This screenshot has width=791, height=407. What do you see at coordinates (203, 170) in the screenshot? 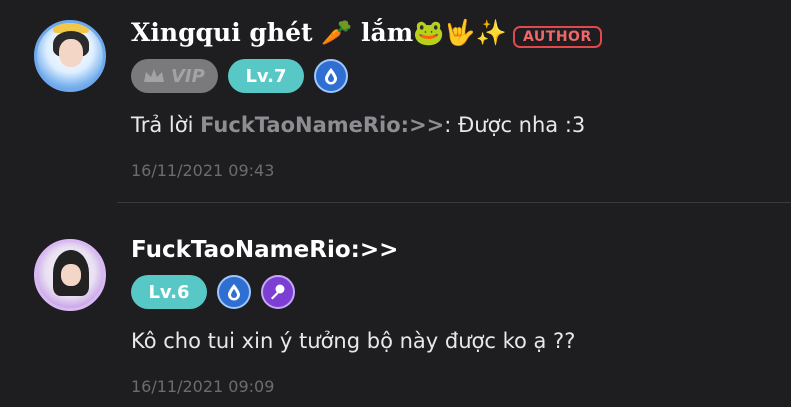
I see `timestamp: 16/11/2021 09:43` at bounding box center [203, 170].